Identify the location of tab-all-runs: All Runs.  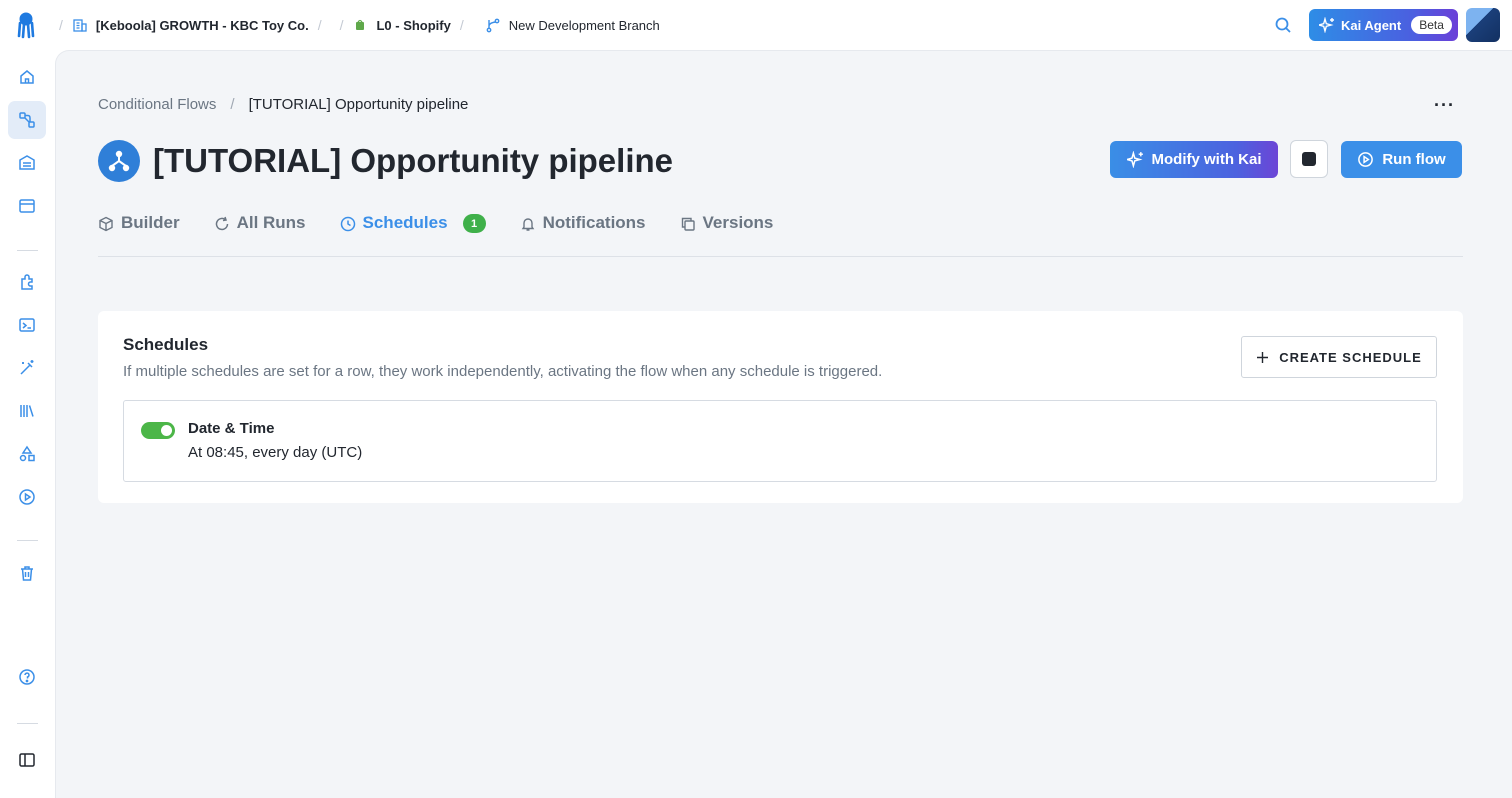
(260, 234).